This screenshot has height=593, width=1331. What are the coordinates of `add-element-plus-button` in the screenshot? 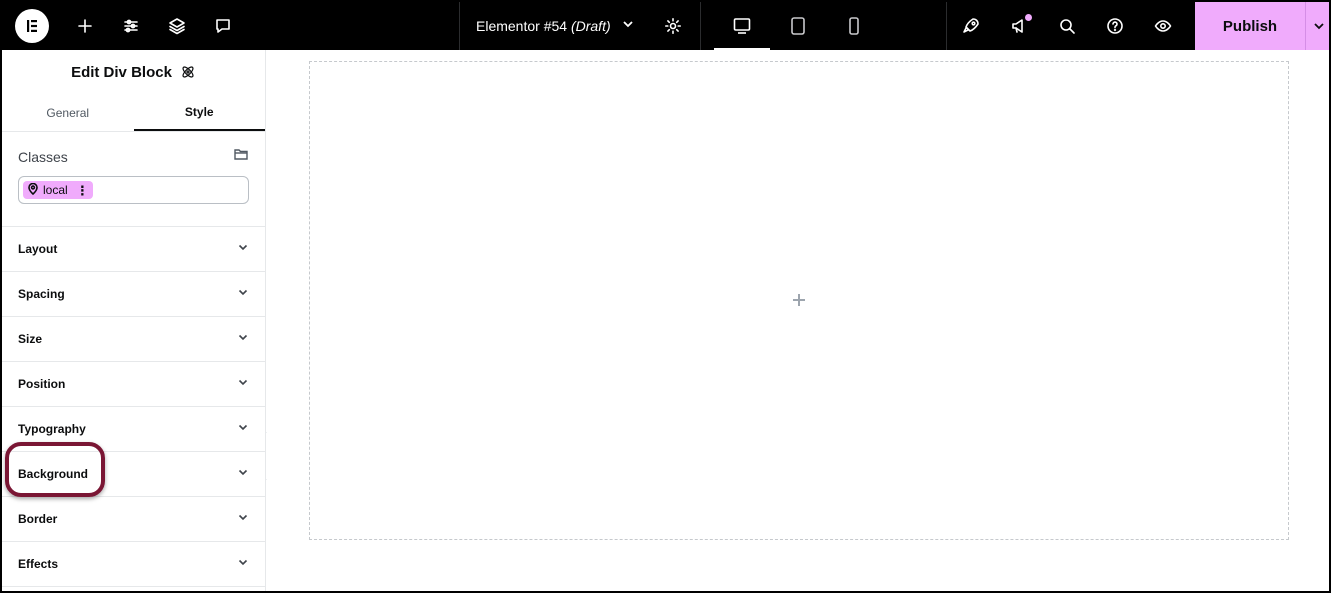 It's located at (799, 300).